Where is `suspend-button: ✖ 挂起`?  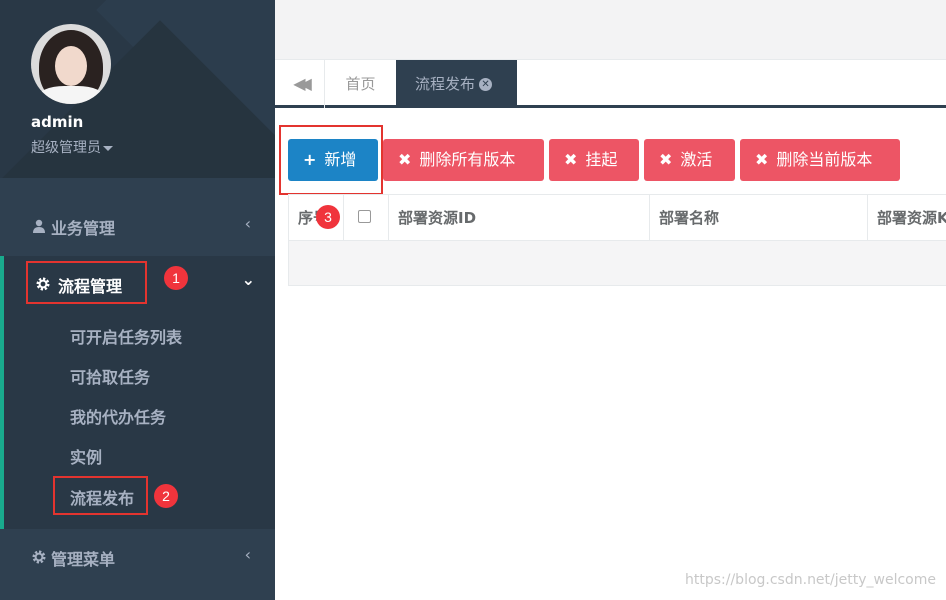 suspend-button: ✖ 挂起 is located at coordinates (594, 160).